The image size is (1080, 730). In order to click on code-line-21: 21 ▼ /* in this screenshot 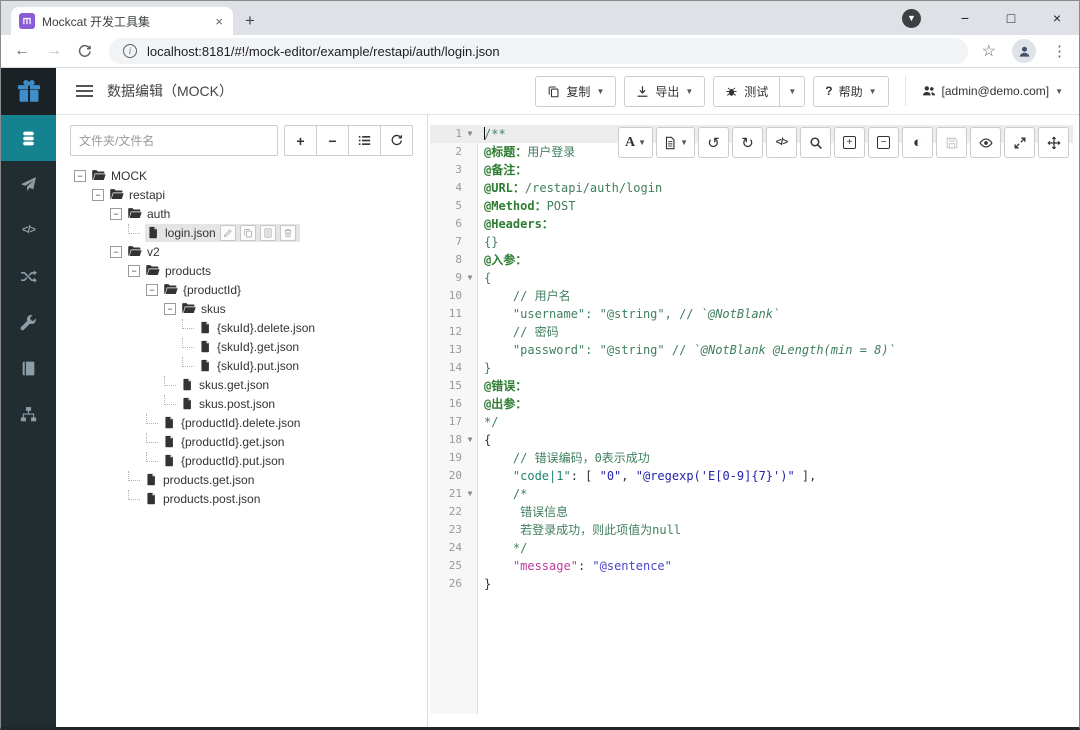, I will do `click(751, 494)`.